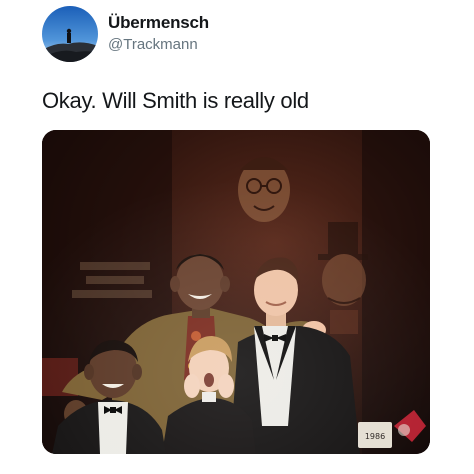 This screenshot has height=474, width=474. What do you see at coordinates (158, 23) in the screenshot?
I see `display-name: Übermensch` at bounding box center [158, 23].